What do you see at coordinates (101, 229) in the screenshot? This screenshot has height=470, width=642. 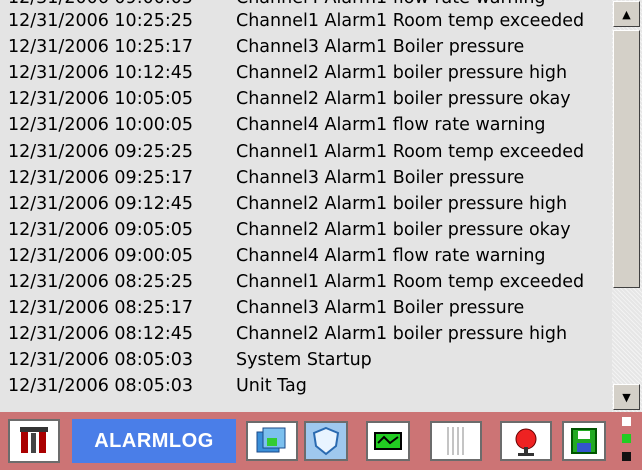 I see `log-time: 12/31/2006 09:05:05` at bounding box center [101, 229].